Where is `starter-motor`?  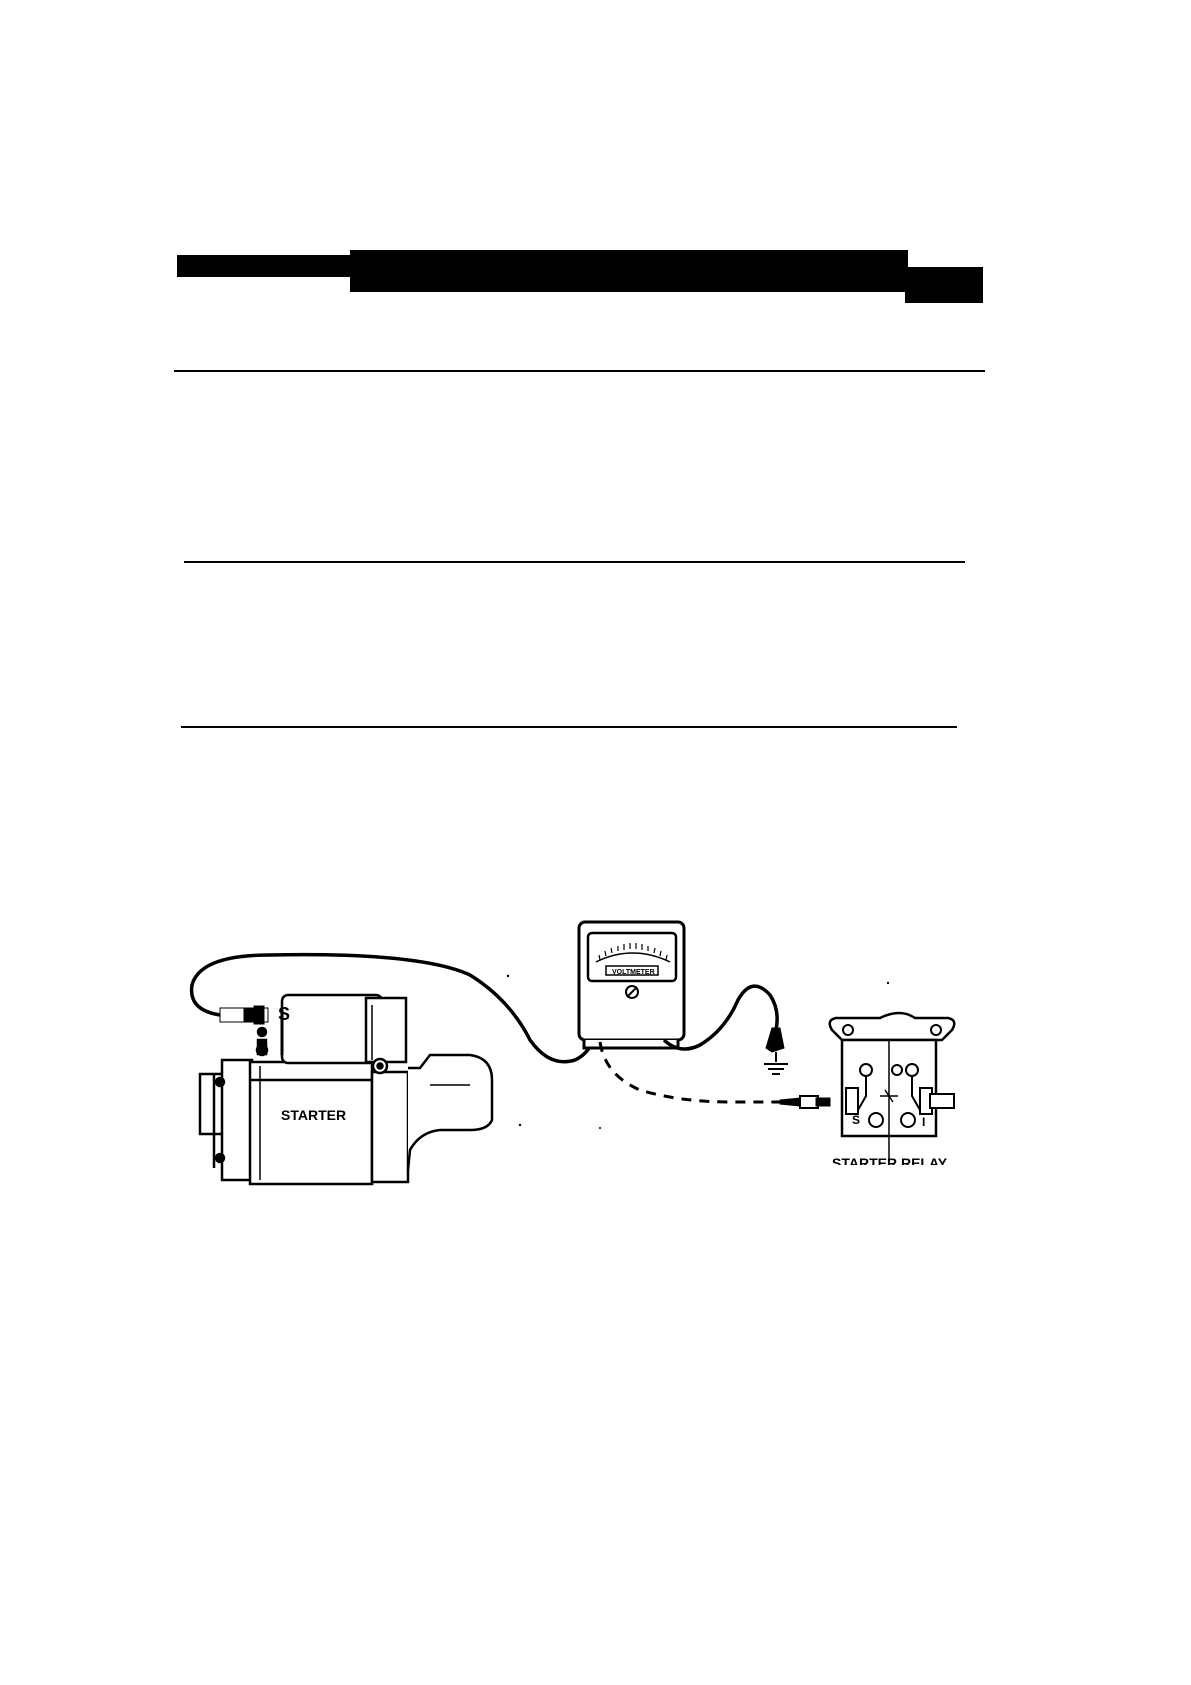 starter-motor is located at coordinates (346, 1089).